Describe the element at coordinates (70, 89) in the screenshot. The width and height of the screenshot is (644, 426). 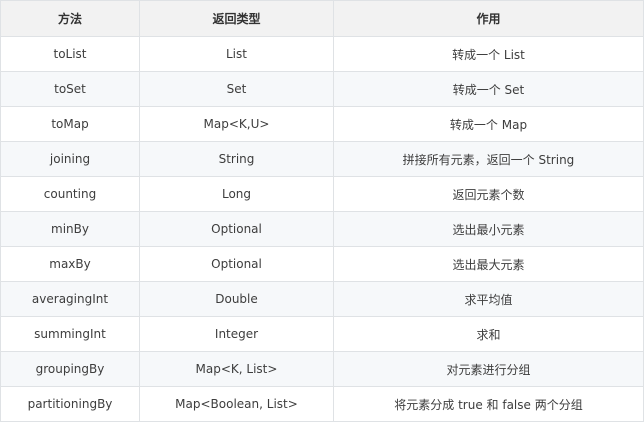
I see `cell-method: toSet` at that location.